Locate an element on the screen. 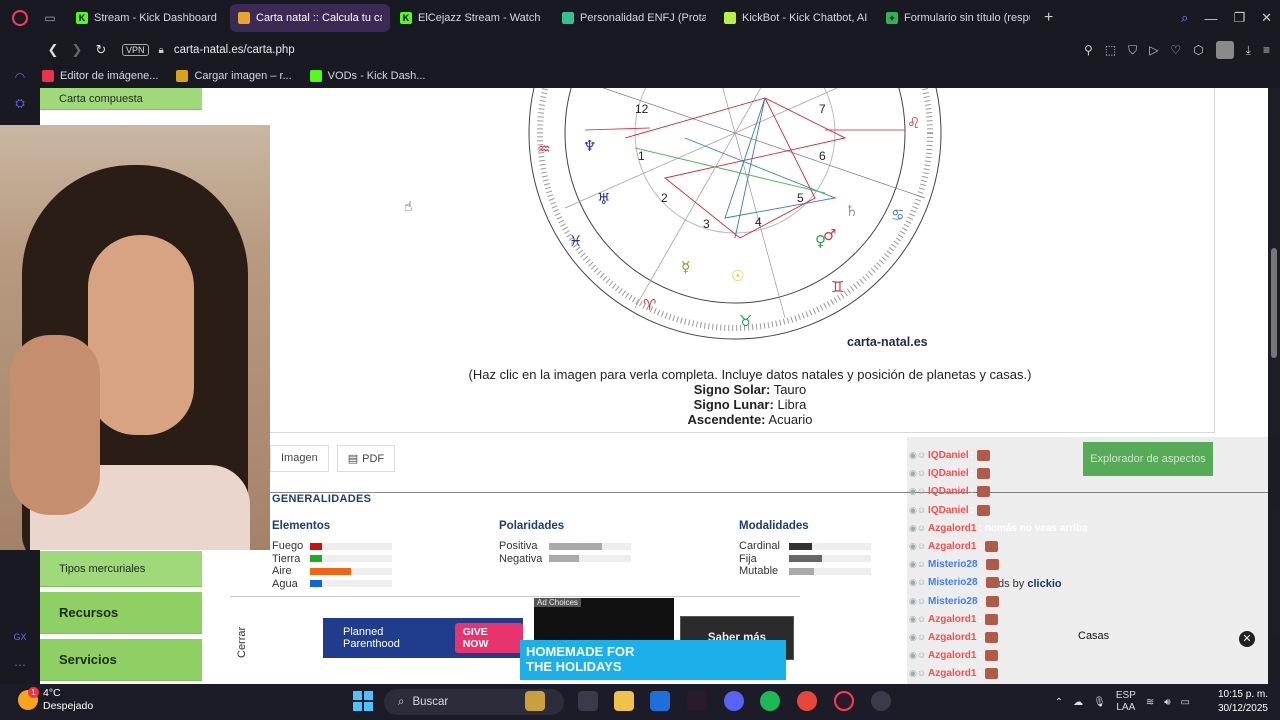 The width and height of the screenshot is (1280, 720). start-button is located at coordinates (363, 701).